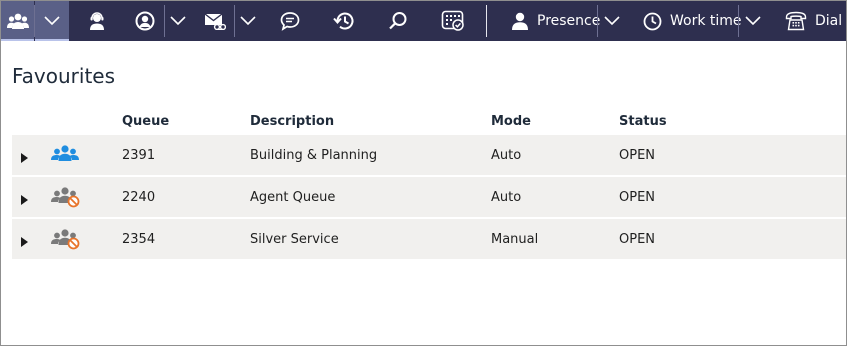 This screenshot has height=346, width=847. I want to click on presence-button: Presence, so click(552, 21).